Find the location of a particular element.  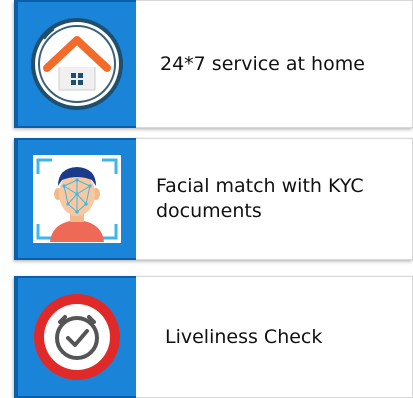

clock-check-icon is located at coordinates (77, 337).